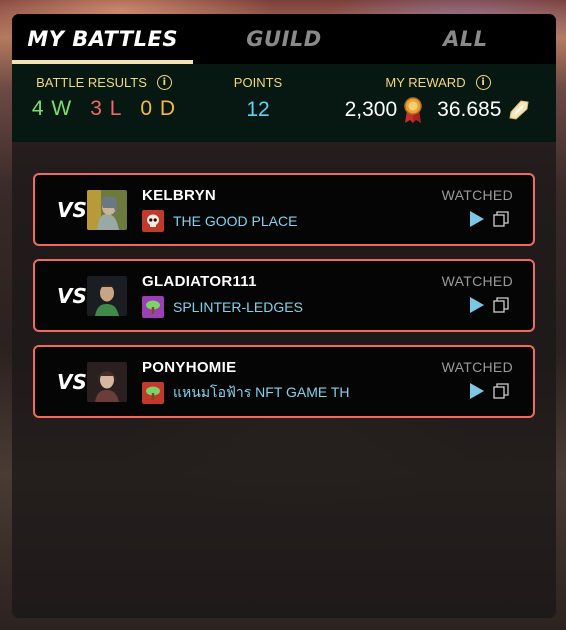 This screenshot has height=630, width=566. I want to click on rank-points-value: 2,300, so click(371, 109).